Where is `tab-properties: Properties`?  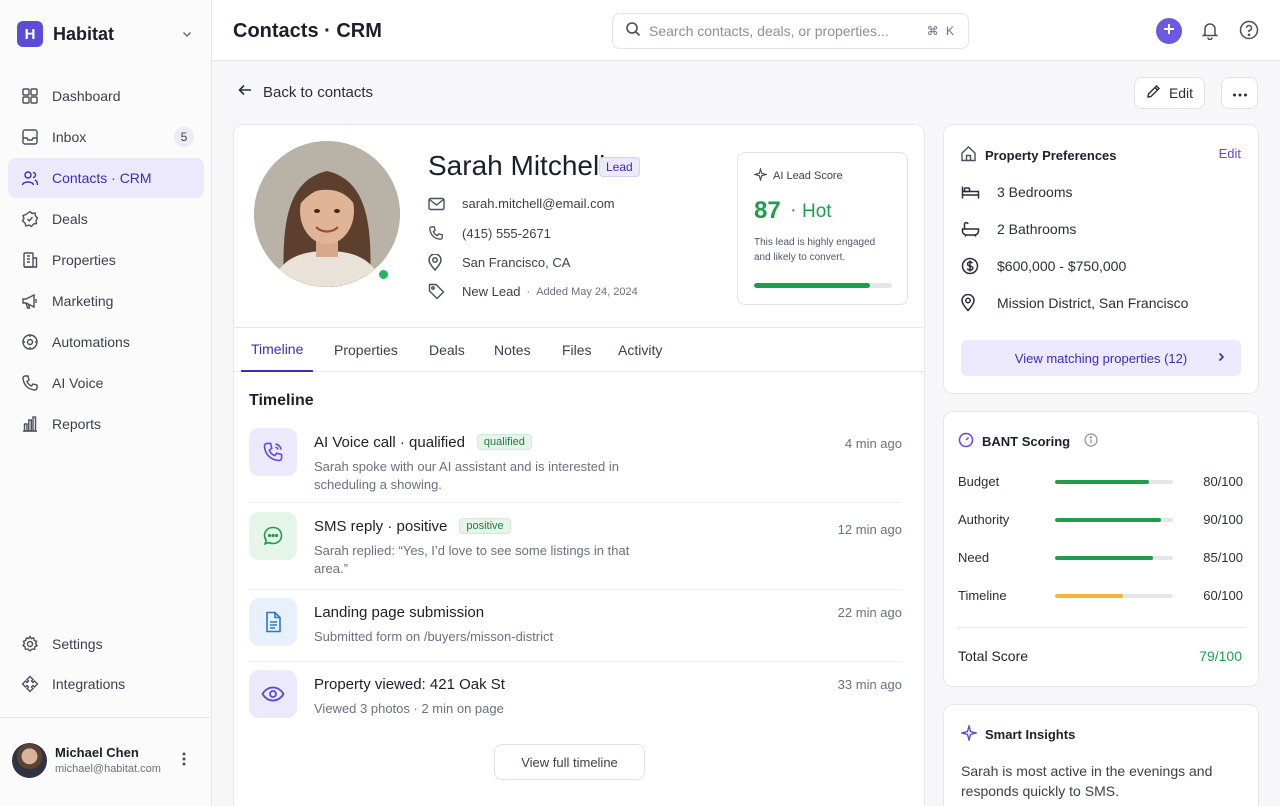
tab-properties: Properties is located at coordinates (366, 350).